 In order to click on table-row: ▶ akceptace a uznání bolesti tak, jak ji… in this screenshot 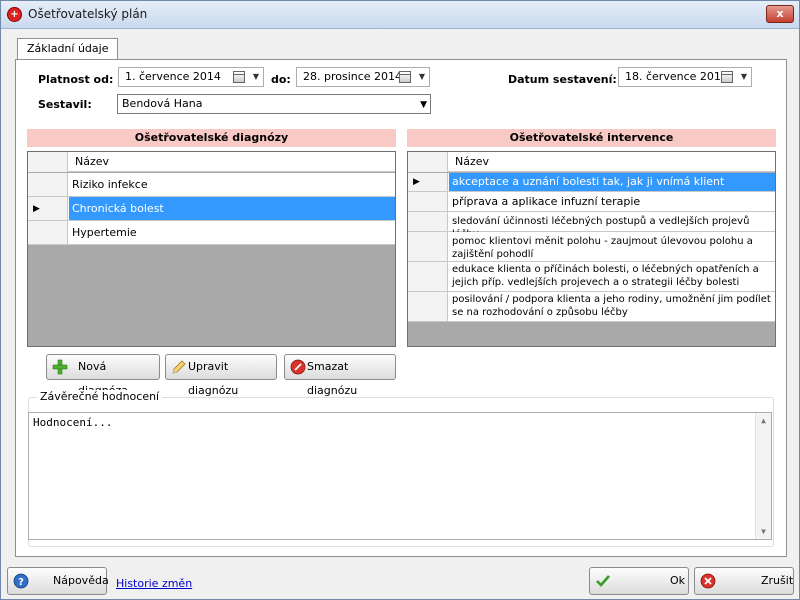, I will do `click(591, 182)`.